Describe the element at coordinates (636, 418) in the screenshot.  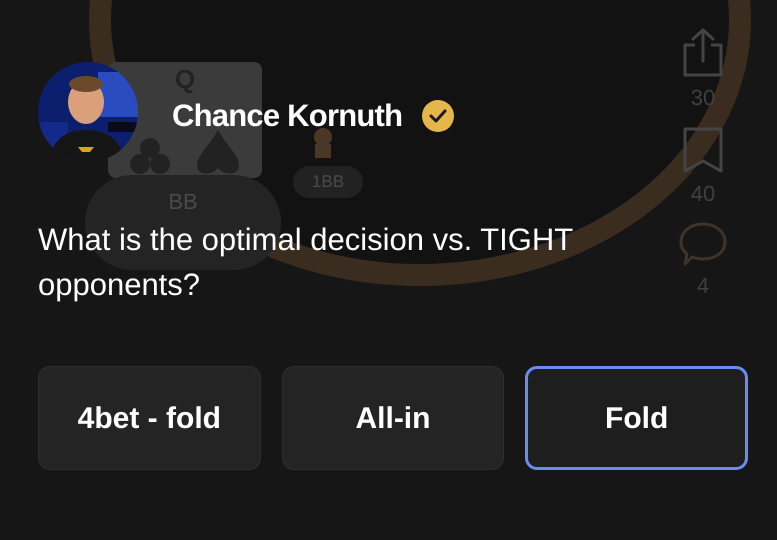
I see `answer-button: Fold` at that location.